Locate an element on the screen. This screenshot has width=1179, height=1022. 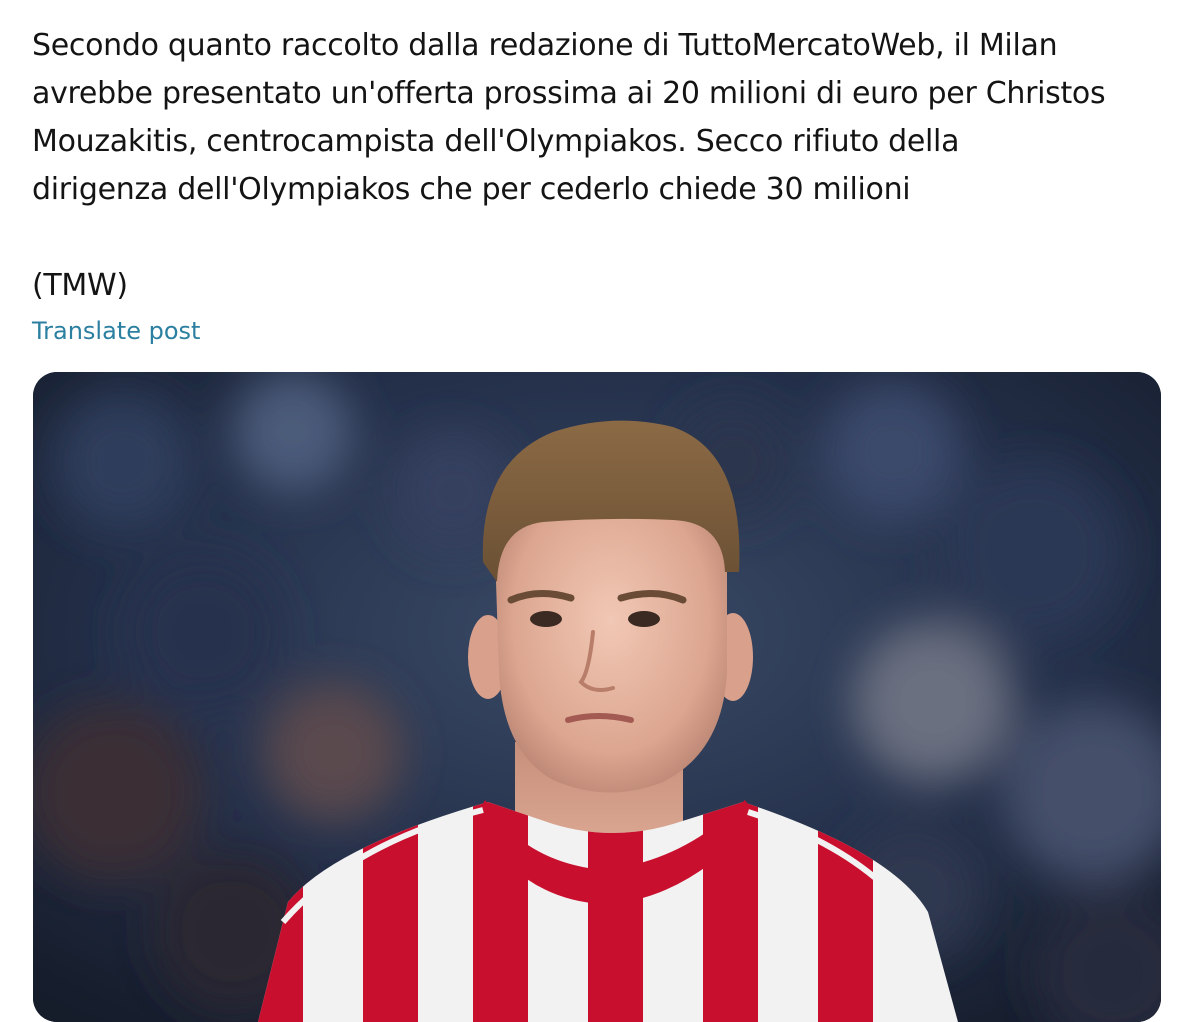
tweet-source: (TMW) is located at coordinates (80, 285).